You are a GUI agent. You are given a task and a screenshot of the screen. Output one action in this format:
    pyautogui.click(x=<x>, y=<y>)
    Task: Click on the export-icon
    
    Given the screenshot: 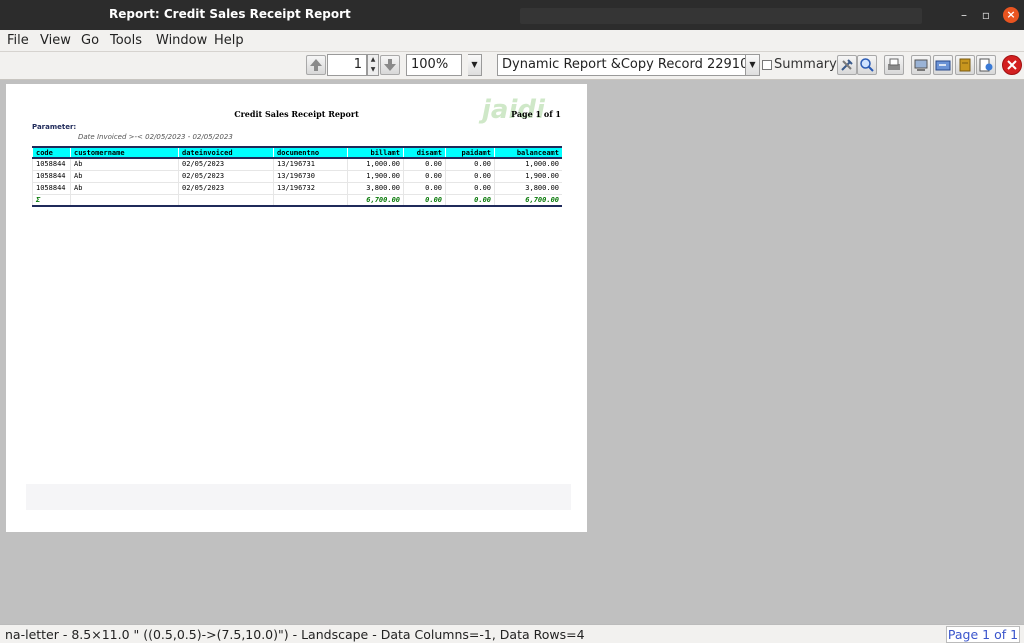 What is the action you would take?
    pyautogui.click(x=943, y=65)
    